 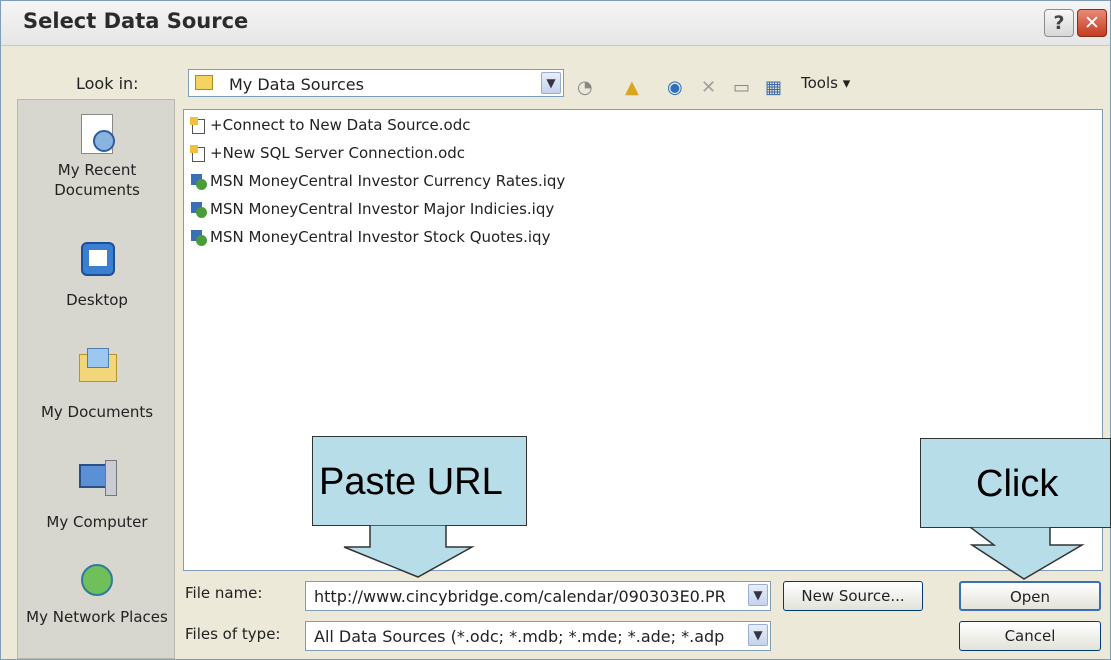 What do you see at coordinates (97, 582) in the screenshot?
I see `network-places-icon` at bounding box center [97, 582].